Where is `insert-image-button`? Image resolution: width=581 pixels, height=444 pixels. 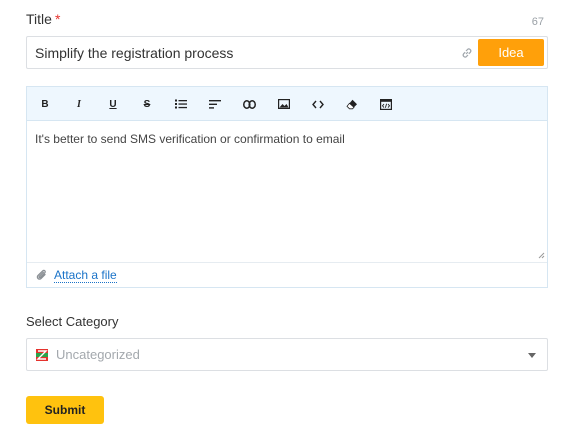
insert-image-button is located at coordinates (284, 104).